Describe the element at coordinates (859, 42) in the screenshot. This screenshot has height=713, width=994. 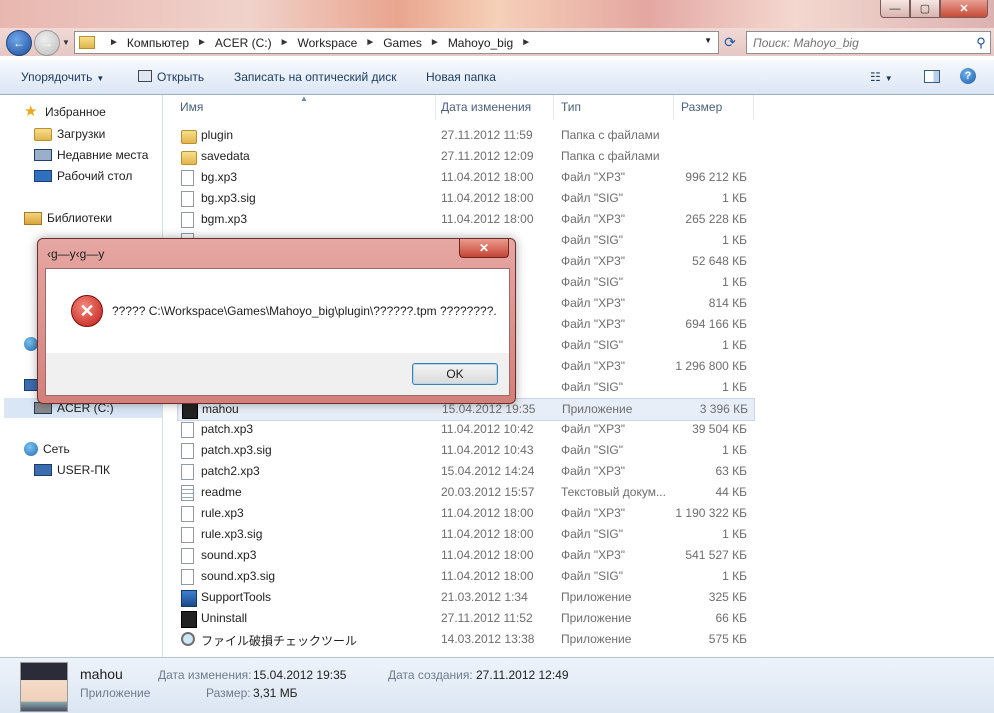
I see `search-input` at that location.